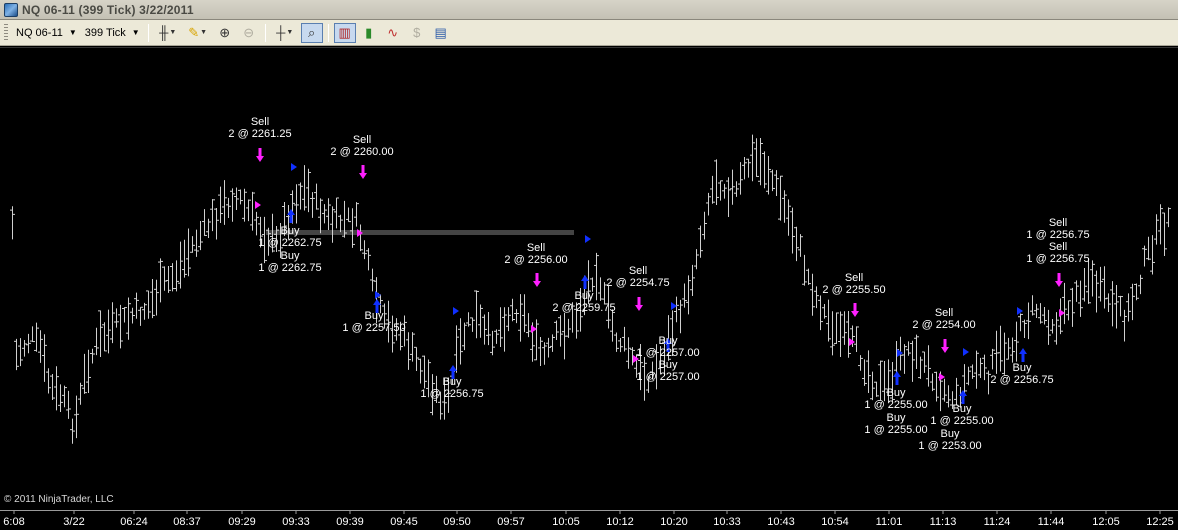 This screenshot has height=530, width=1178. Describe the element at coordinates (281, 32) in the screenshot. I see `crosshair-icon: ┼` at that location.